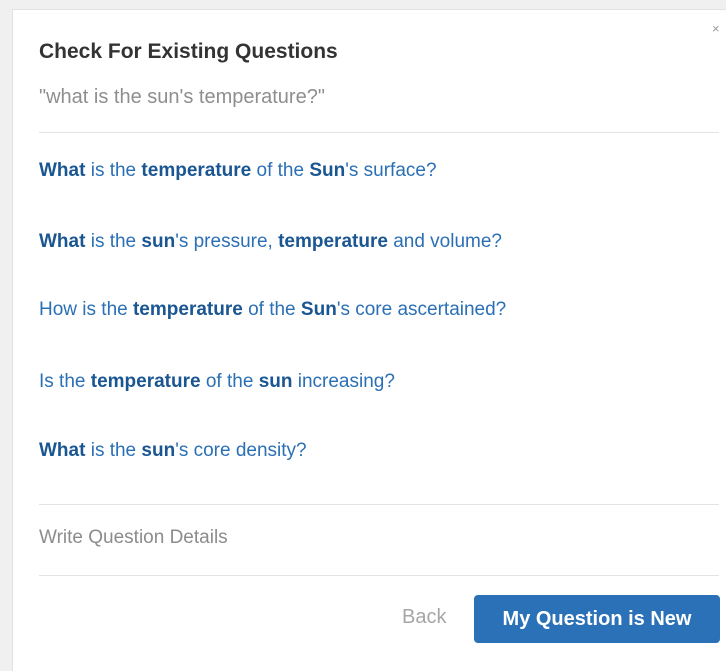  Describe the element at coordinates (716, 28) in the screenshot. I see `close-icon: ×` at that location.